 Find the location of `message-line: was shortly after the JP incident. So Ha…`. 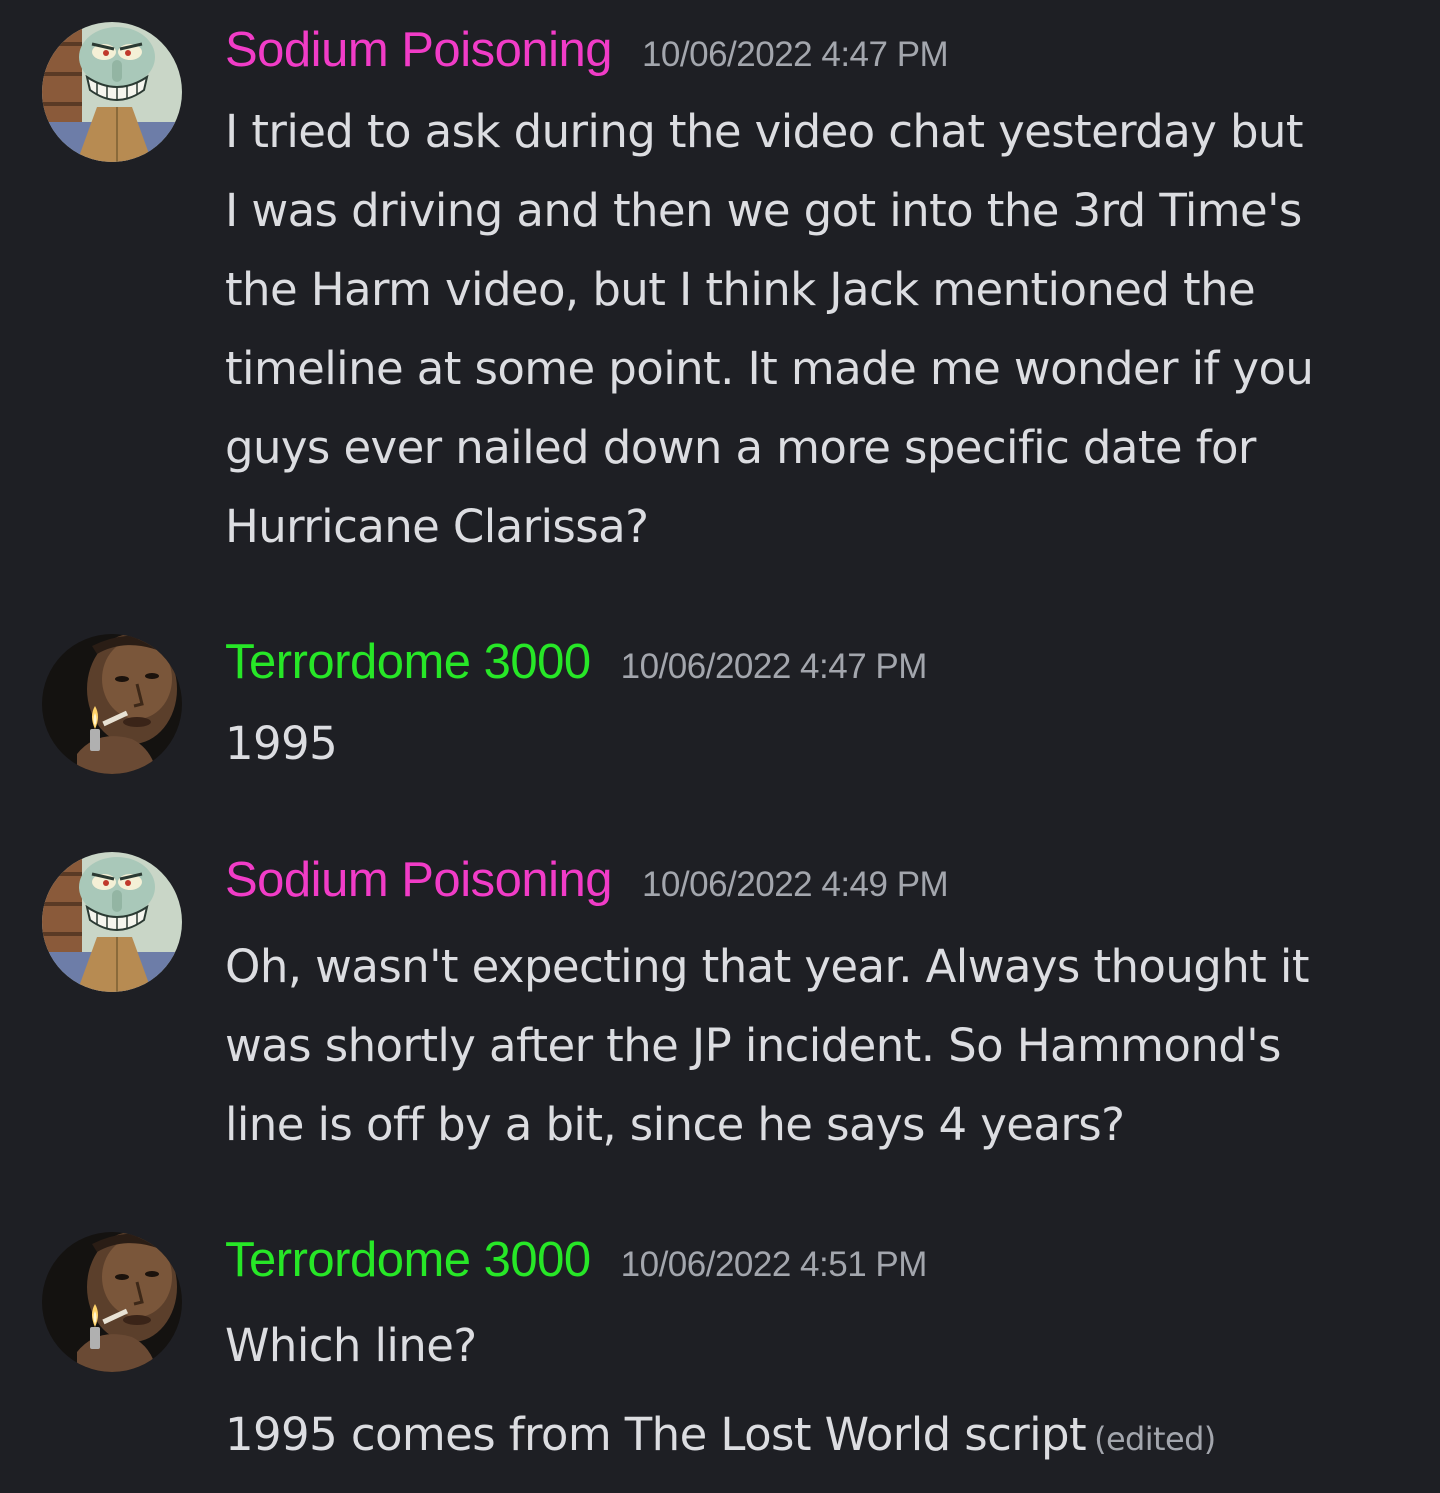

message-line: was shortly after the JP incident. So Ha… is located at coordinates (753, 1045).